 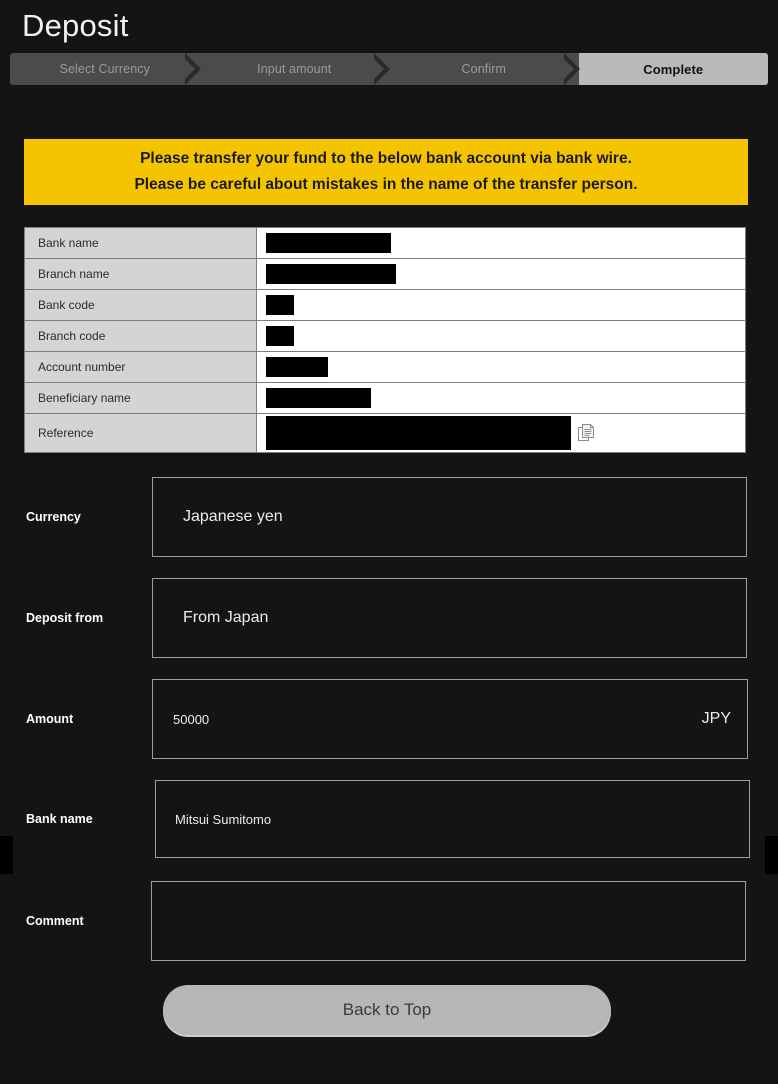 What do you see at coordinates (75, 25) in the screenshot?
I see `page-title: Deposit` at bounding box center [75, 25].